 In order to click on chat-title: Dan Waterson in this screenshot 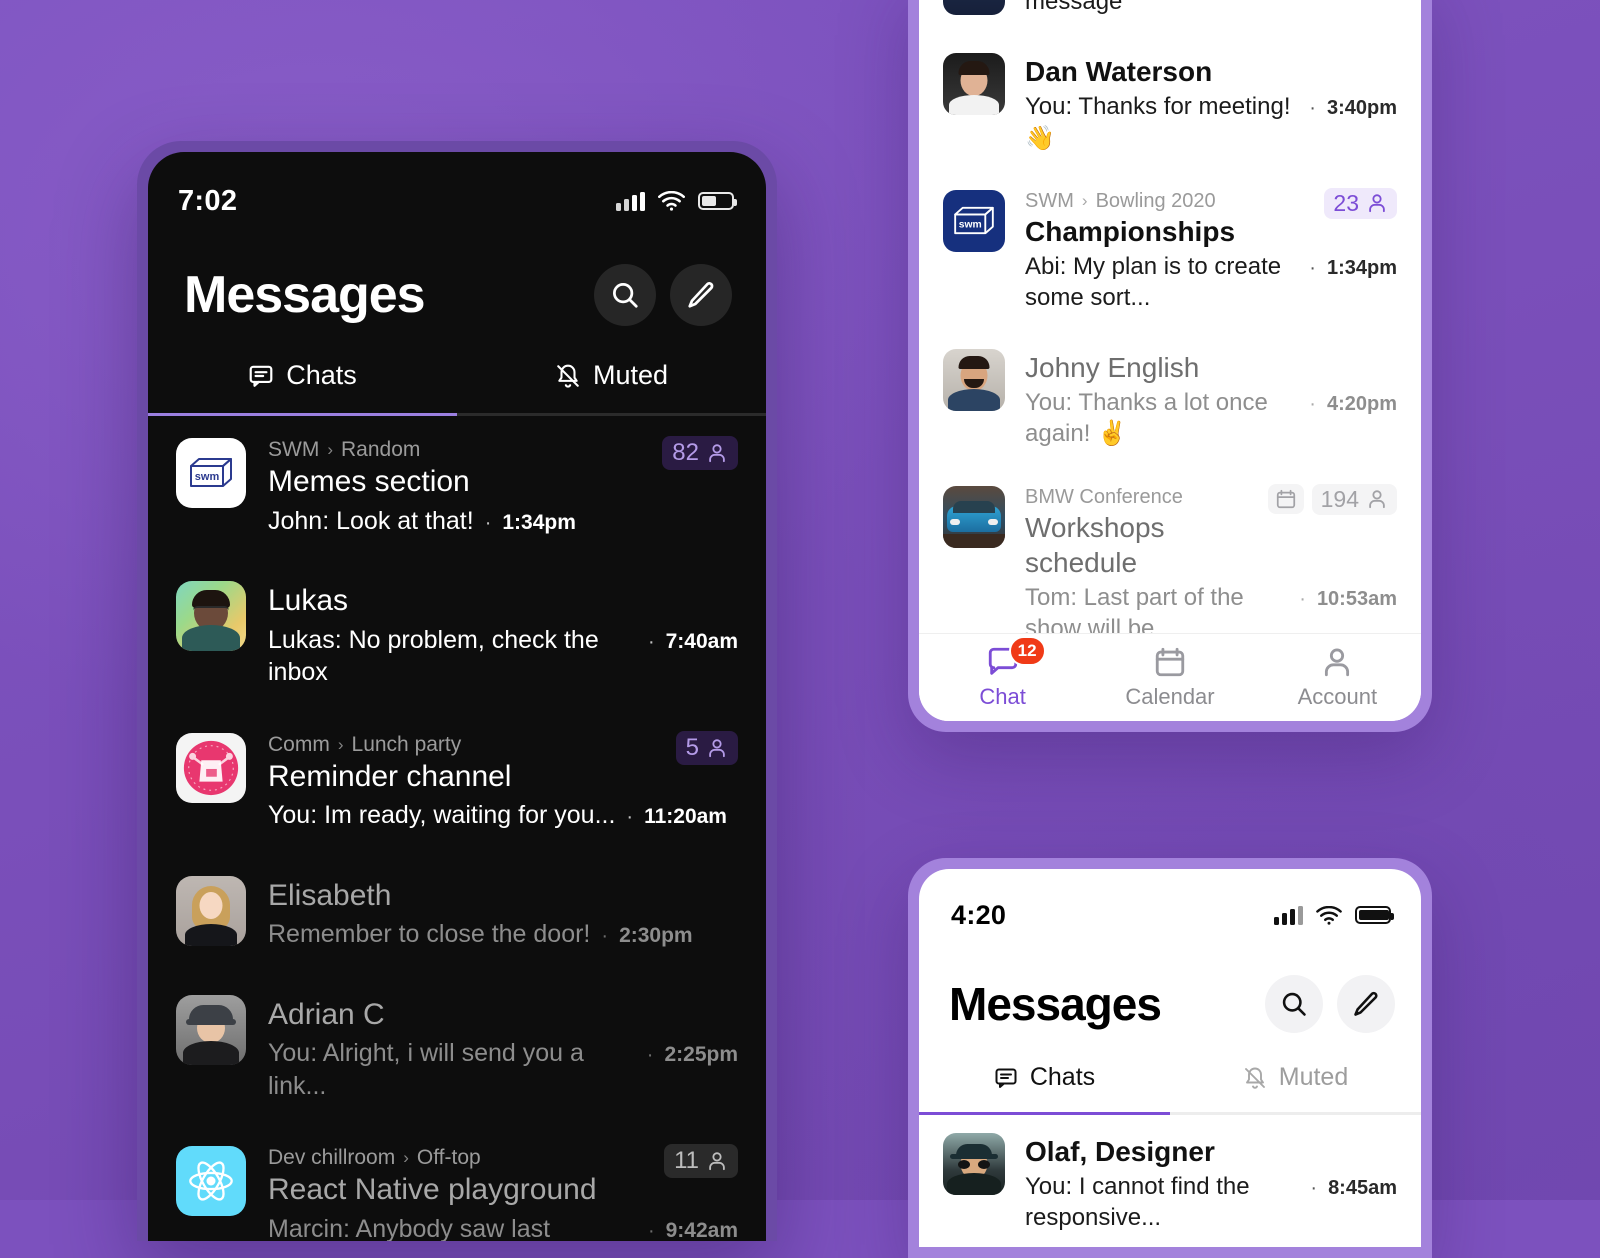, I will do `click(1119, 72)`.